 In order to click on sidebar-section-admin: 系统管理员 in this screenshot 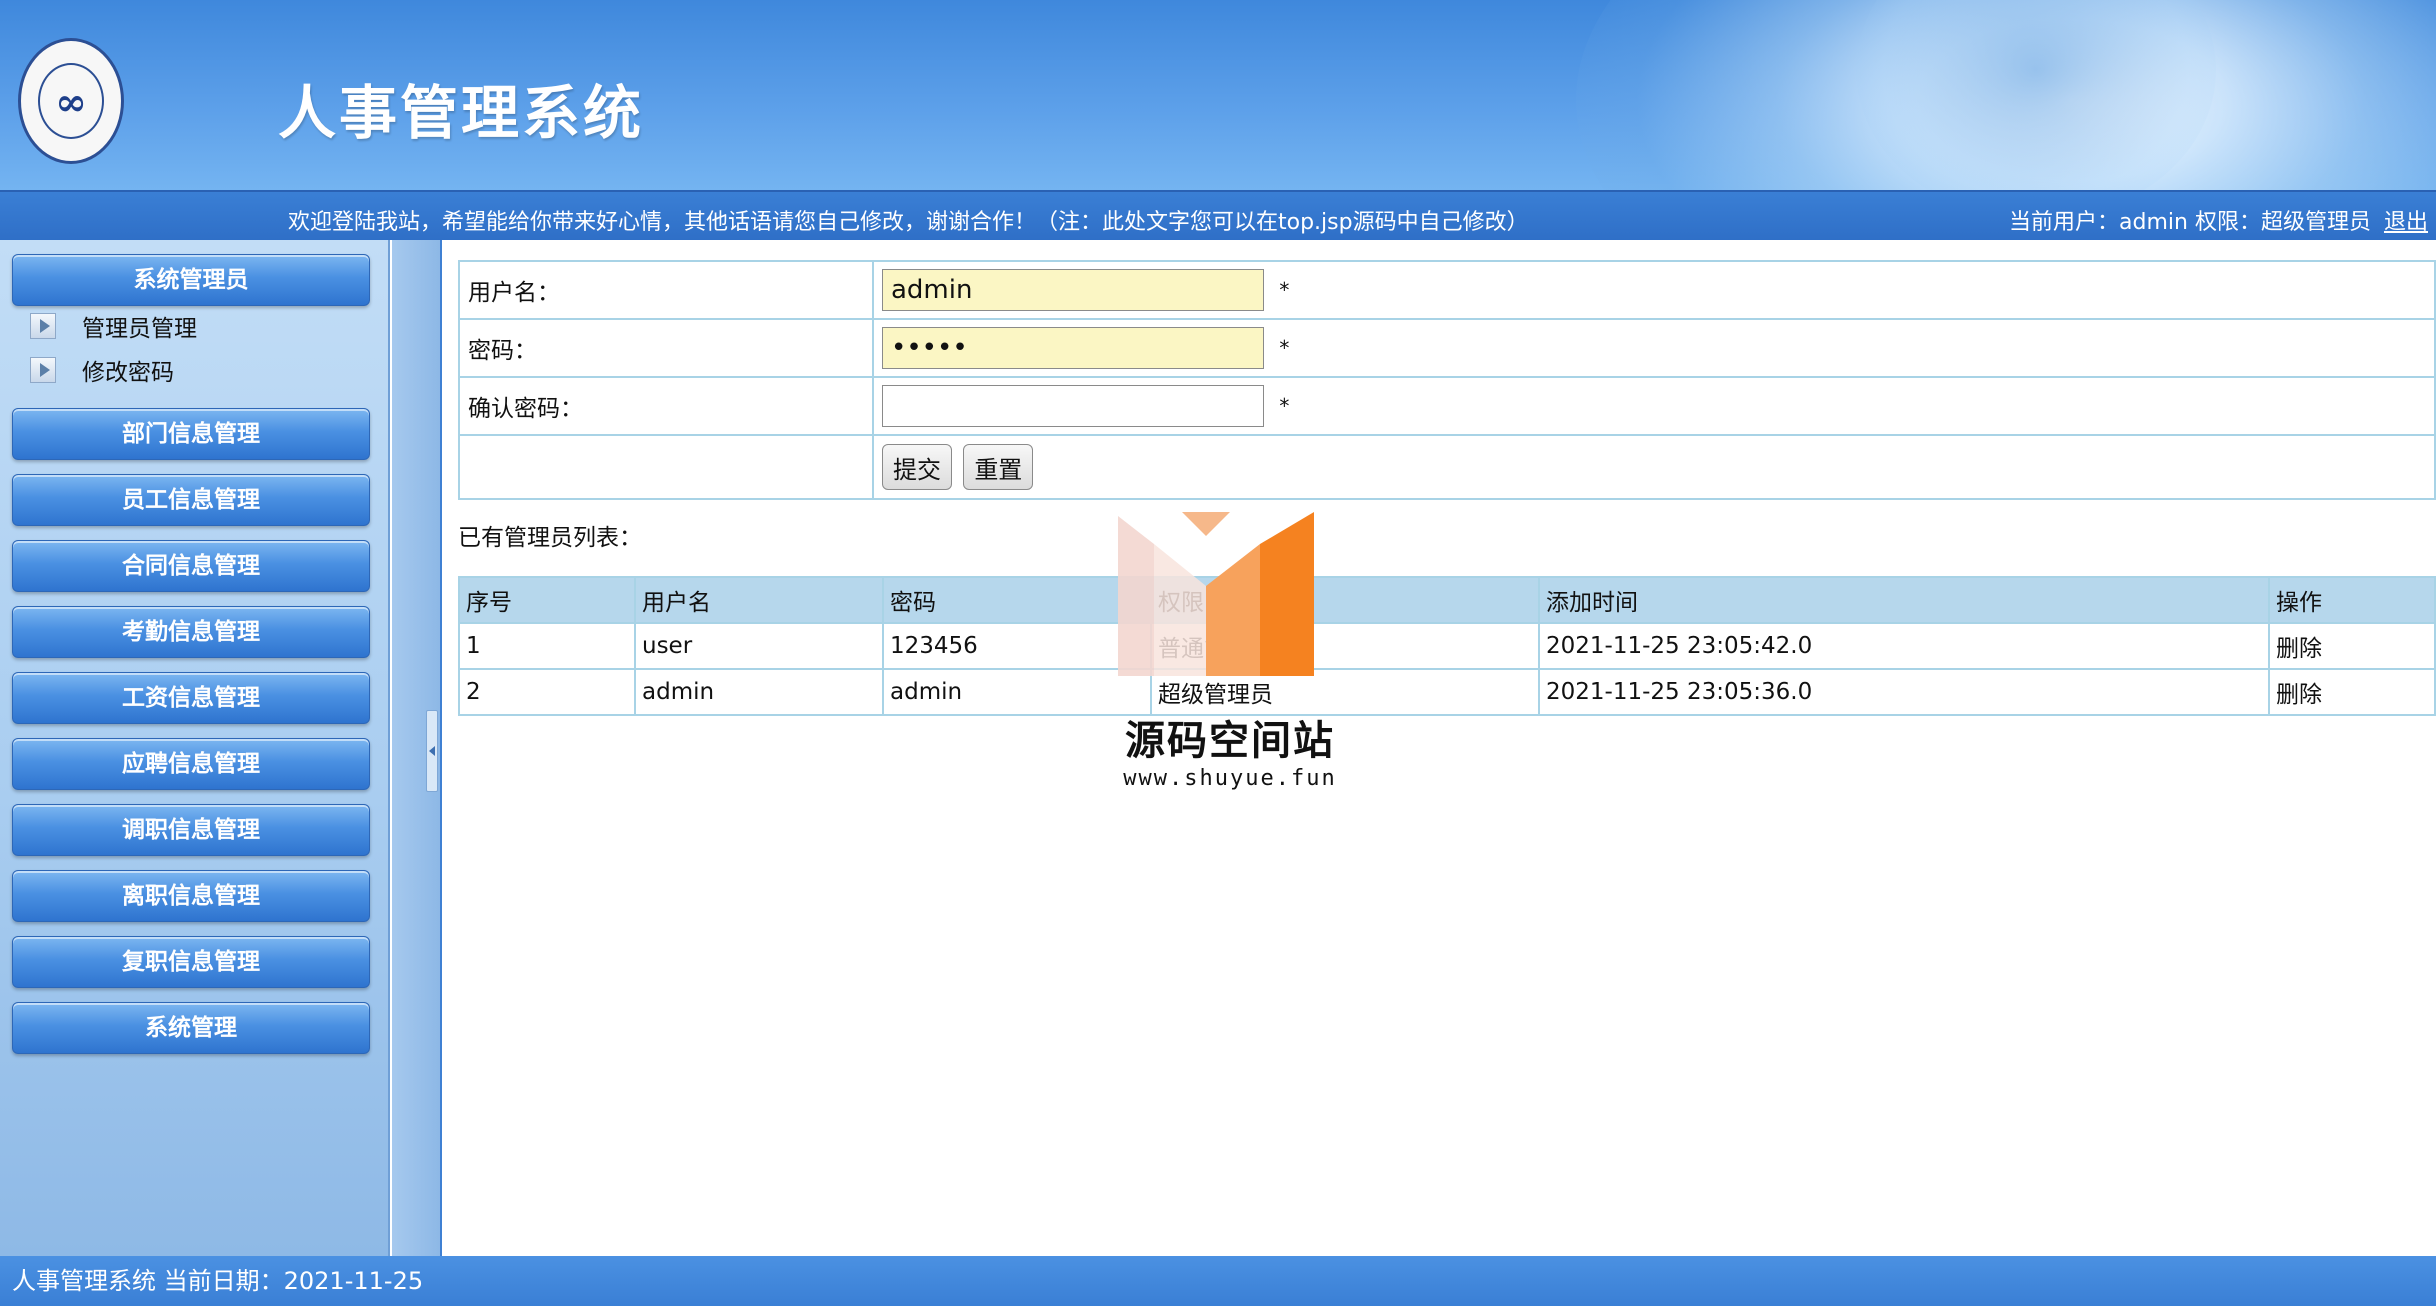, I will do `click(191, 280)`.